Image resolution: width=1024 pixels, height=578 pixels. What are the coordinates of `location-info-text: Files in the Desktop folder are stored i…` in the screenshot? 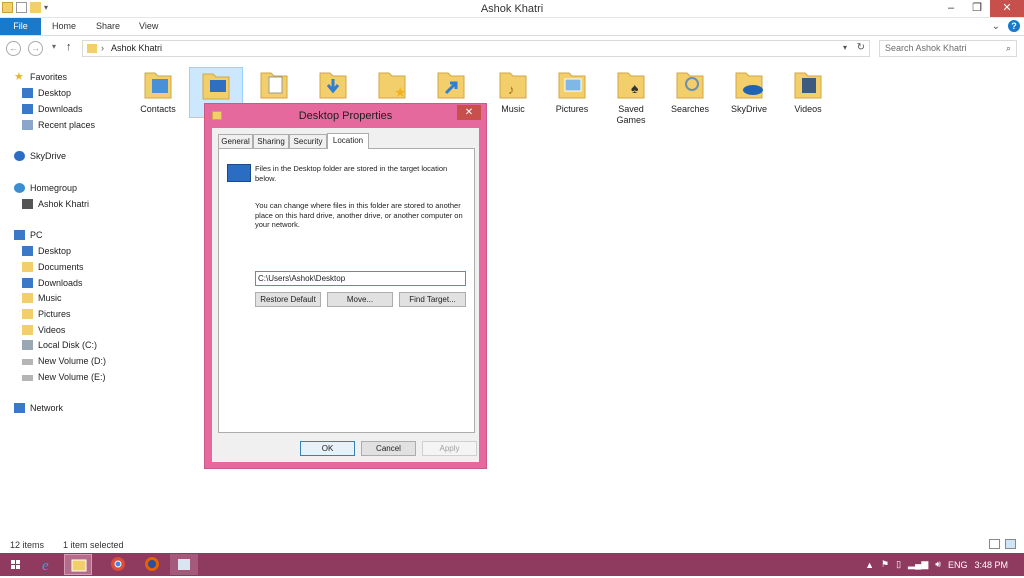 It's located at (351, 173).